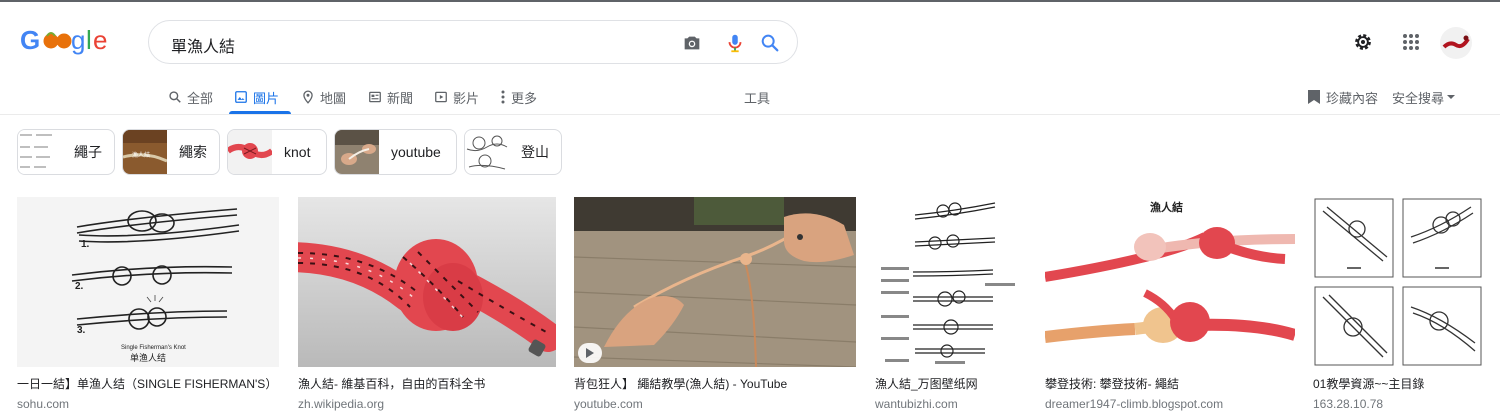 The image size is (1500, 420). Describe the element at coordinates (427, 383) in the screenshot. I see `result-title: 漁人結- 維基百科，自由的百科全书` at that location.